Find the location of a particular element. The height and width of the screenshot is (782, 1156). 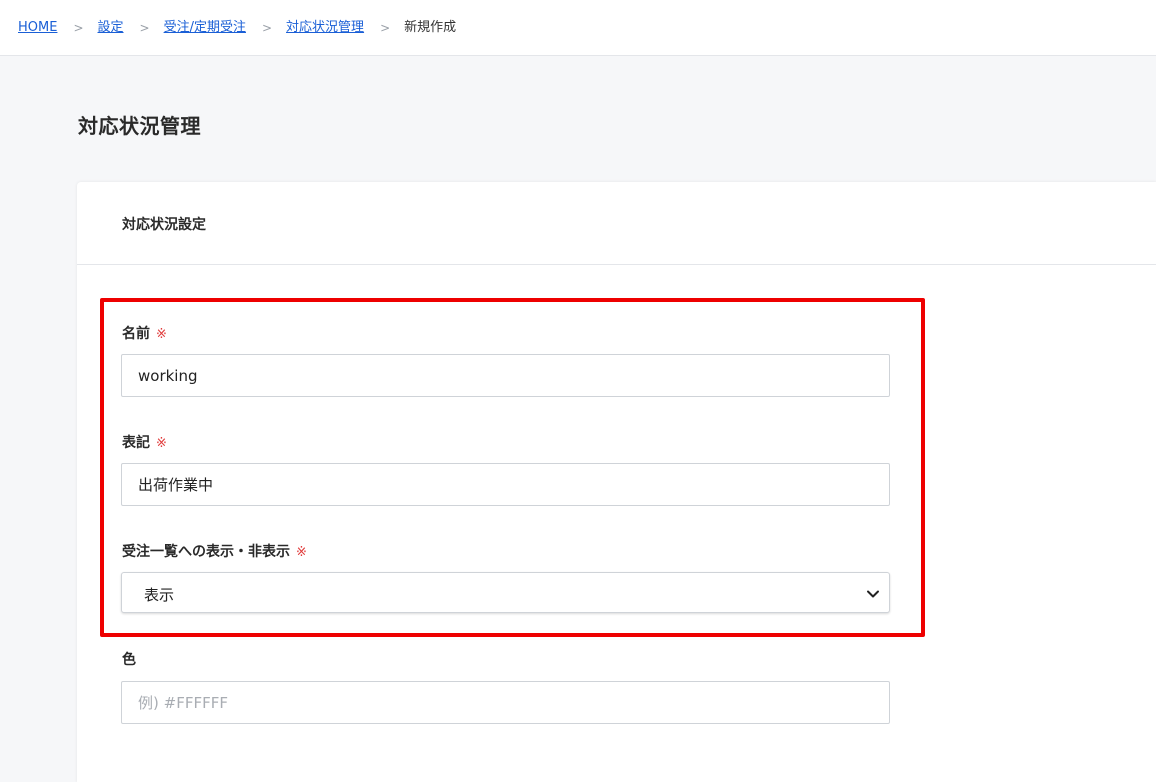

name-label: 名前 ※ is located at coordinates (144, 334).